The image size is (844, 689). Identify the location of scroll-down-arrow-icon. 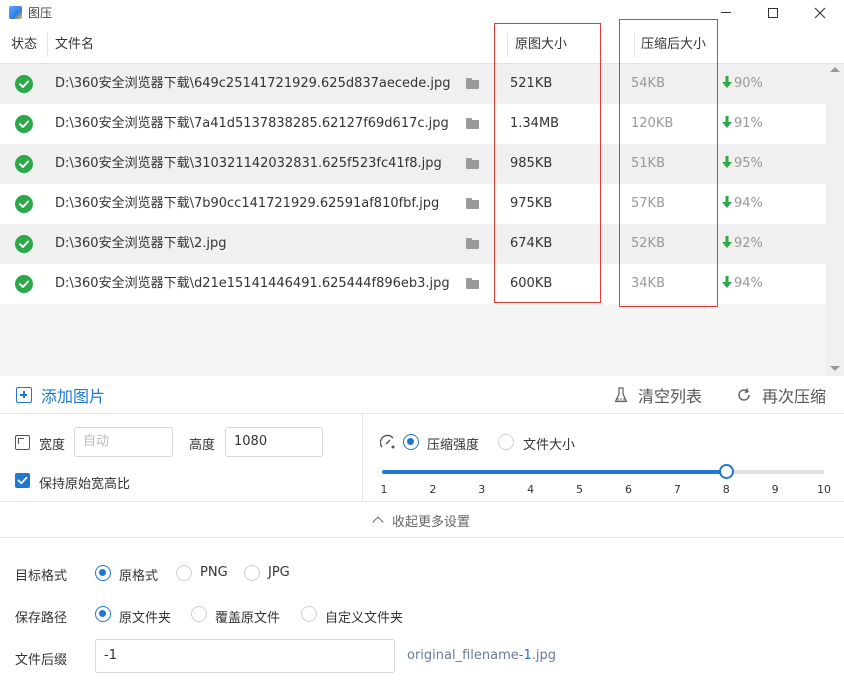
(835, 368).